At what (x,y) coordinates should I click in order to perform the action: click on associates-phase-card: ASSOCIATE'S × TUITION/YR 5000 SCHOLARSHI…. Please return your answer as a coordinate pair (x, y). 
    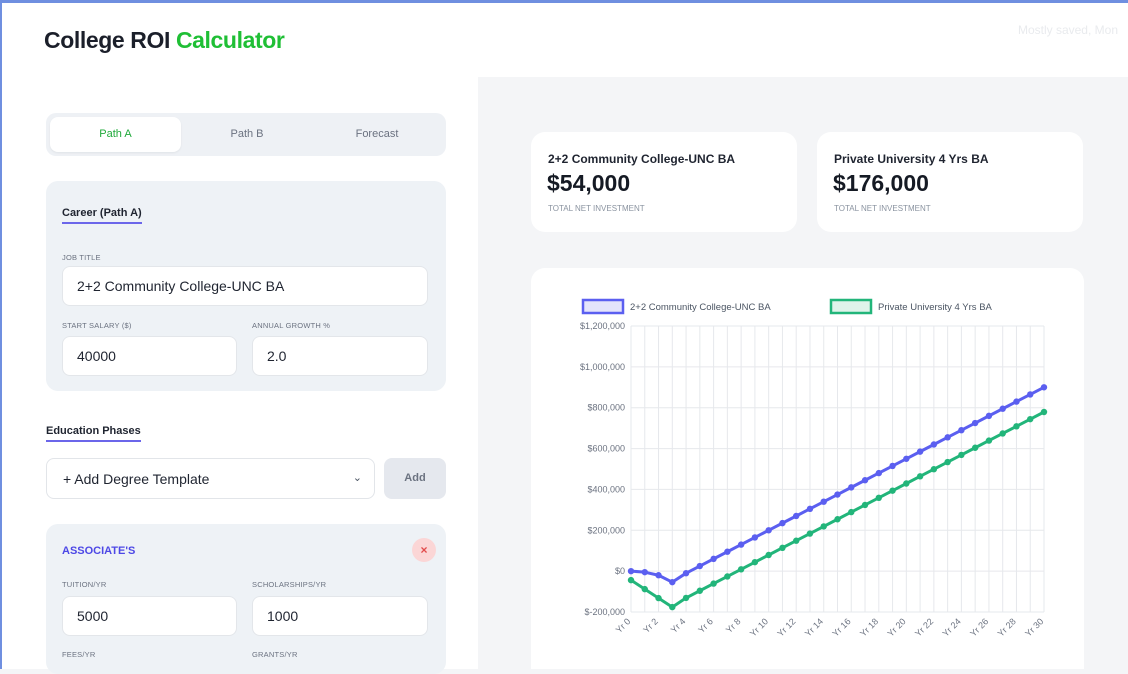
    Looking at the image, I should click on (246, 599).